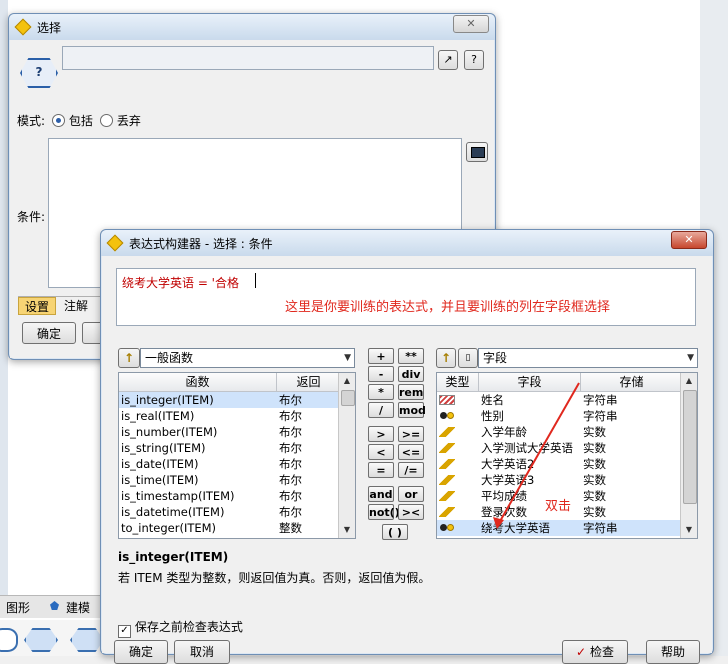 This screenshot has height=664, width=728. Describe the element at coordinates (477, 152) in the screenshot. I see `expression-builder-icon` at that location.